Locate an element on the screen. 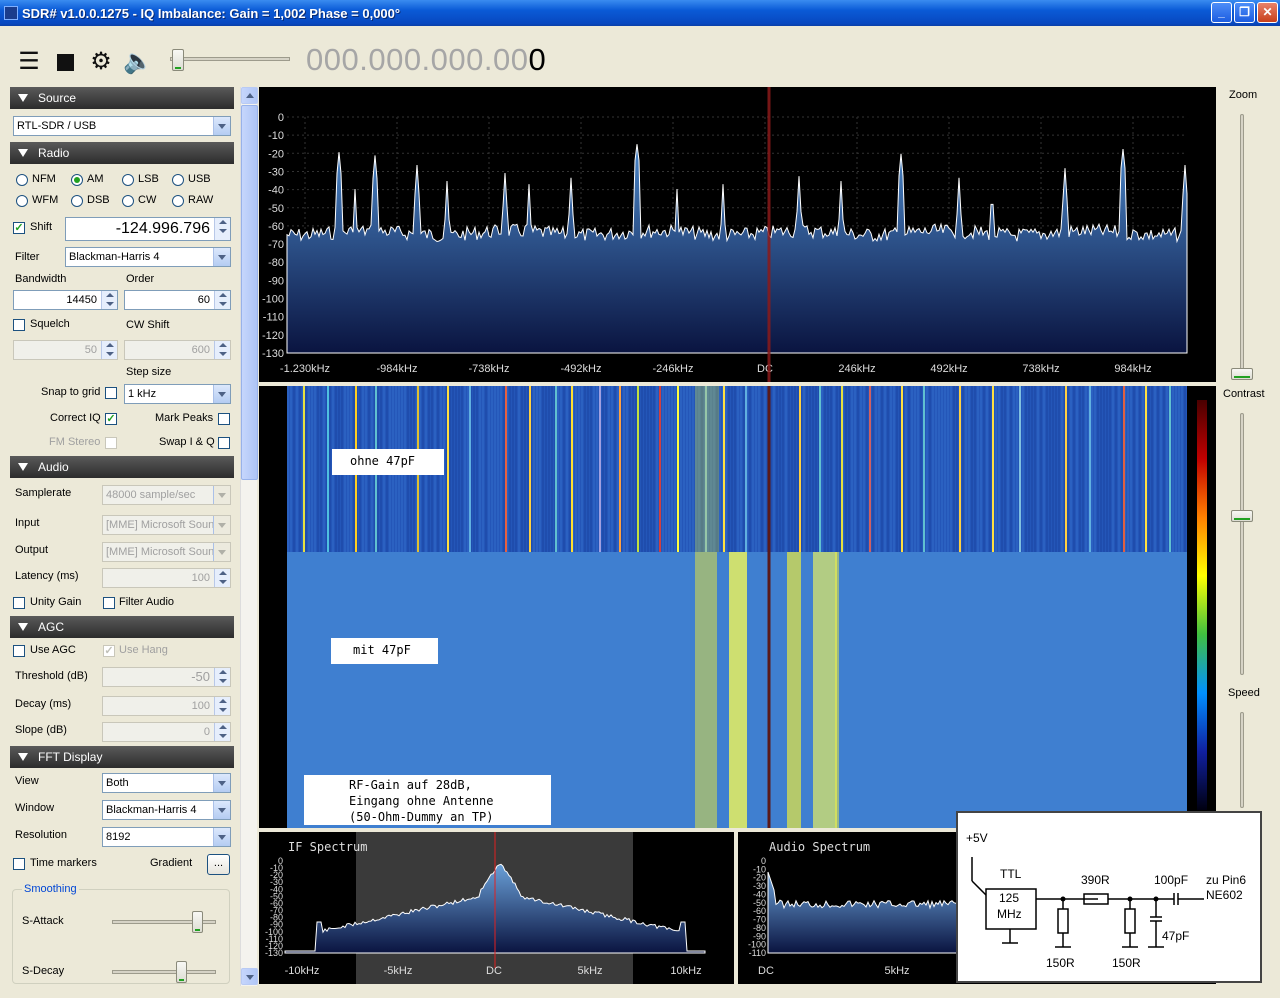  squelch-checkbox is located at coordinates (19, 325).